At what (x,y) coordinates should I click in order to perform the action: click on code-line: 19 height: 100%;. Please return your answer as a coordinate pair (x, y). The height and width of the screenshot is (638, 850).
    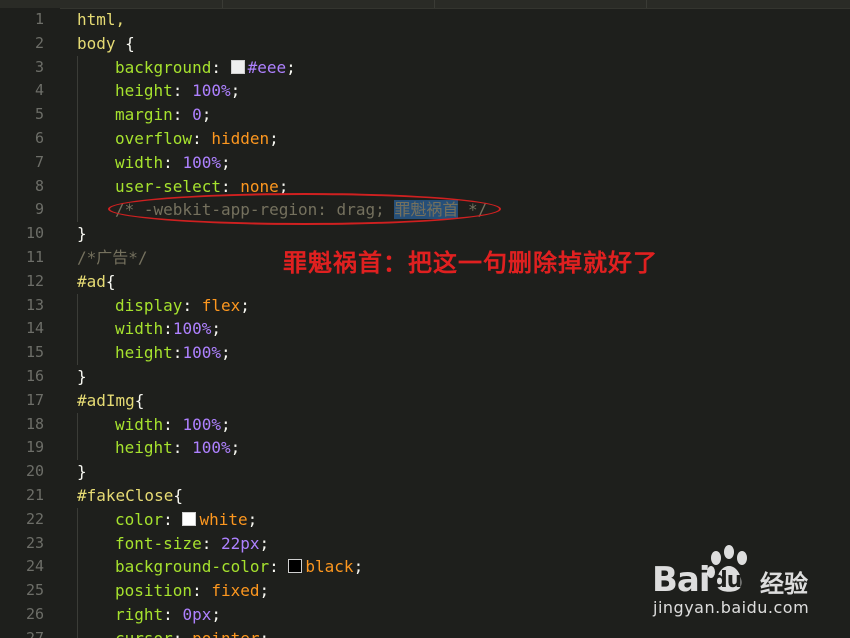
    Looking at the image, I should click on (425, 448).